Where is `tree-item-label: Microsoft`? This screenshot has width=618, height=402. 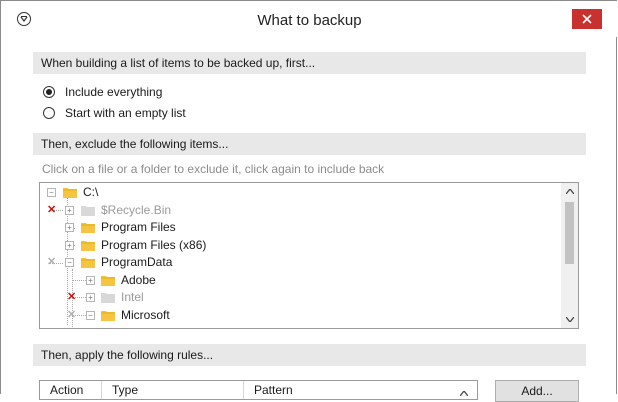
tree-item-label: Microsoft is located at coordinates (145, 315).